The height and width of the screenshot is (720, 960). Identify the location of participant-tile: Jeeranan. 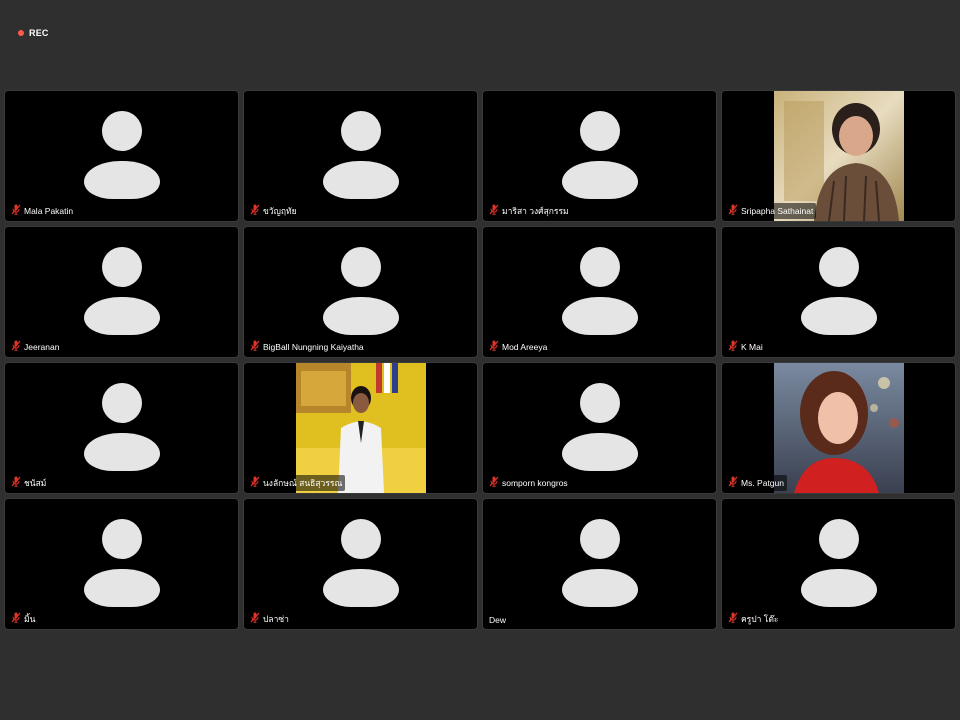
(121, 292).